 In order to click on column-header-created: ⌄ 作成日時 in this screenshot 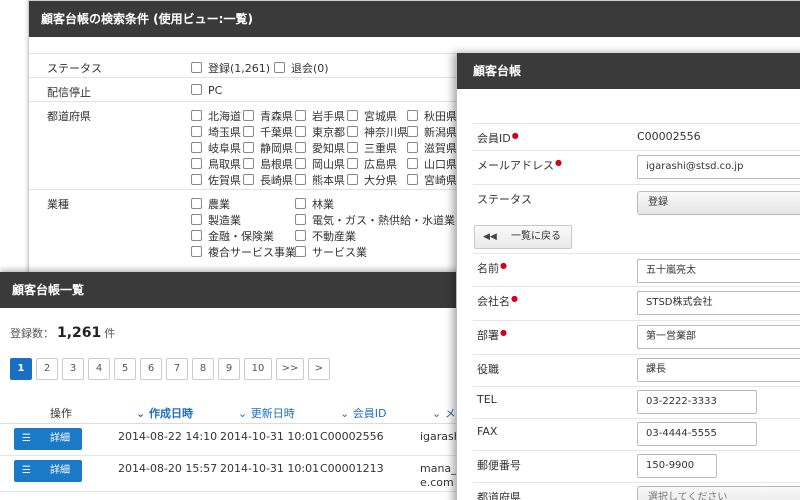, I will do `click(164, 413)`.